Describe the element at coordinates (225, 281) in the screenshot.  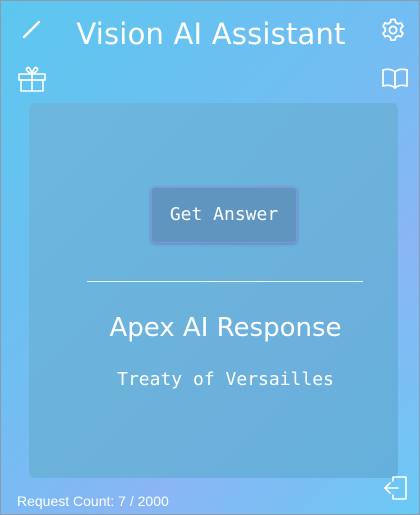
I see `divider` at that location.